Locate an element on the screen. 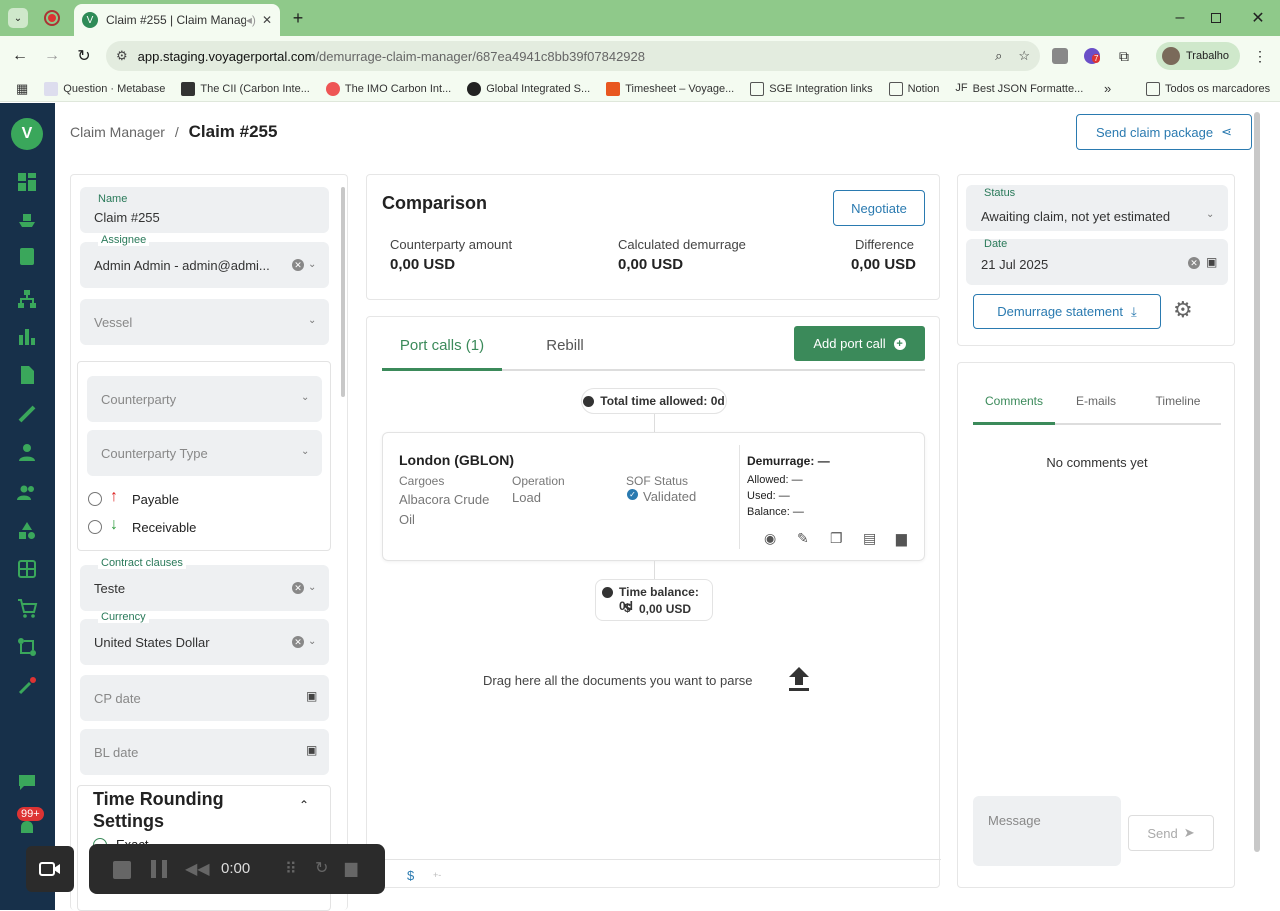  zoom-icon: ⌕ is located at coordinates (998, 56).